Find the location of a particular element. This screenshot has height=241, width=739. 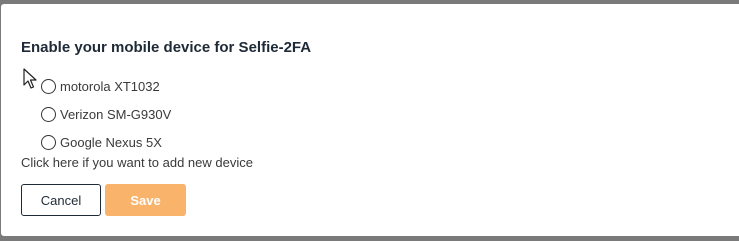

cancel-button: Cancel is located at coordinates (61, 200).